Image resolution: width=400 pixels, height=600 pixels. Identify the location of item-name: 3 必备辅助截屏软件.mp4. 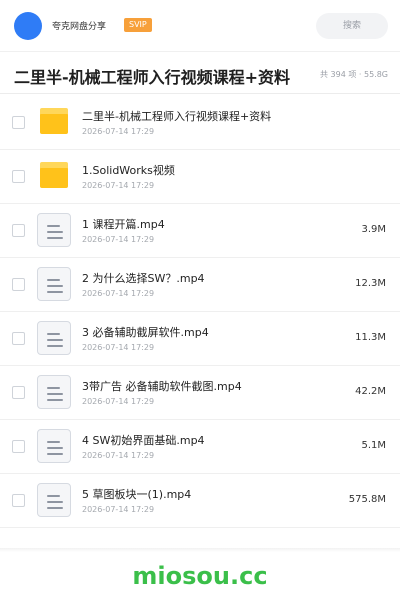
(145, 332).